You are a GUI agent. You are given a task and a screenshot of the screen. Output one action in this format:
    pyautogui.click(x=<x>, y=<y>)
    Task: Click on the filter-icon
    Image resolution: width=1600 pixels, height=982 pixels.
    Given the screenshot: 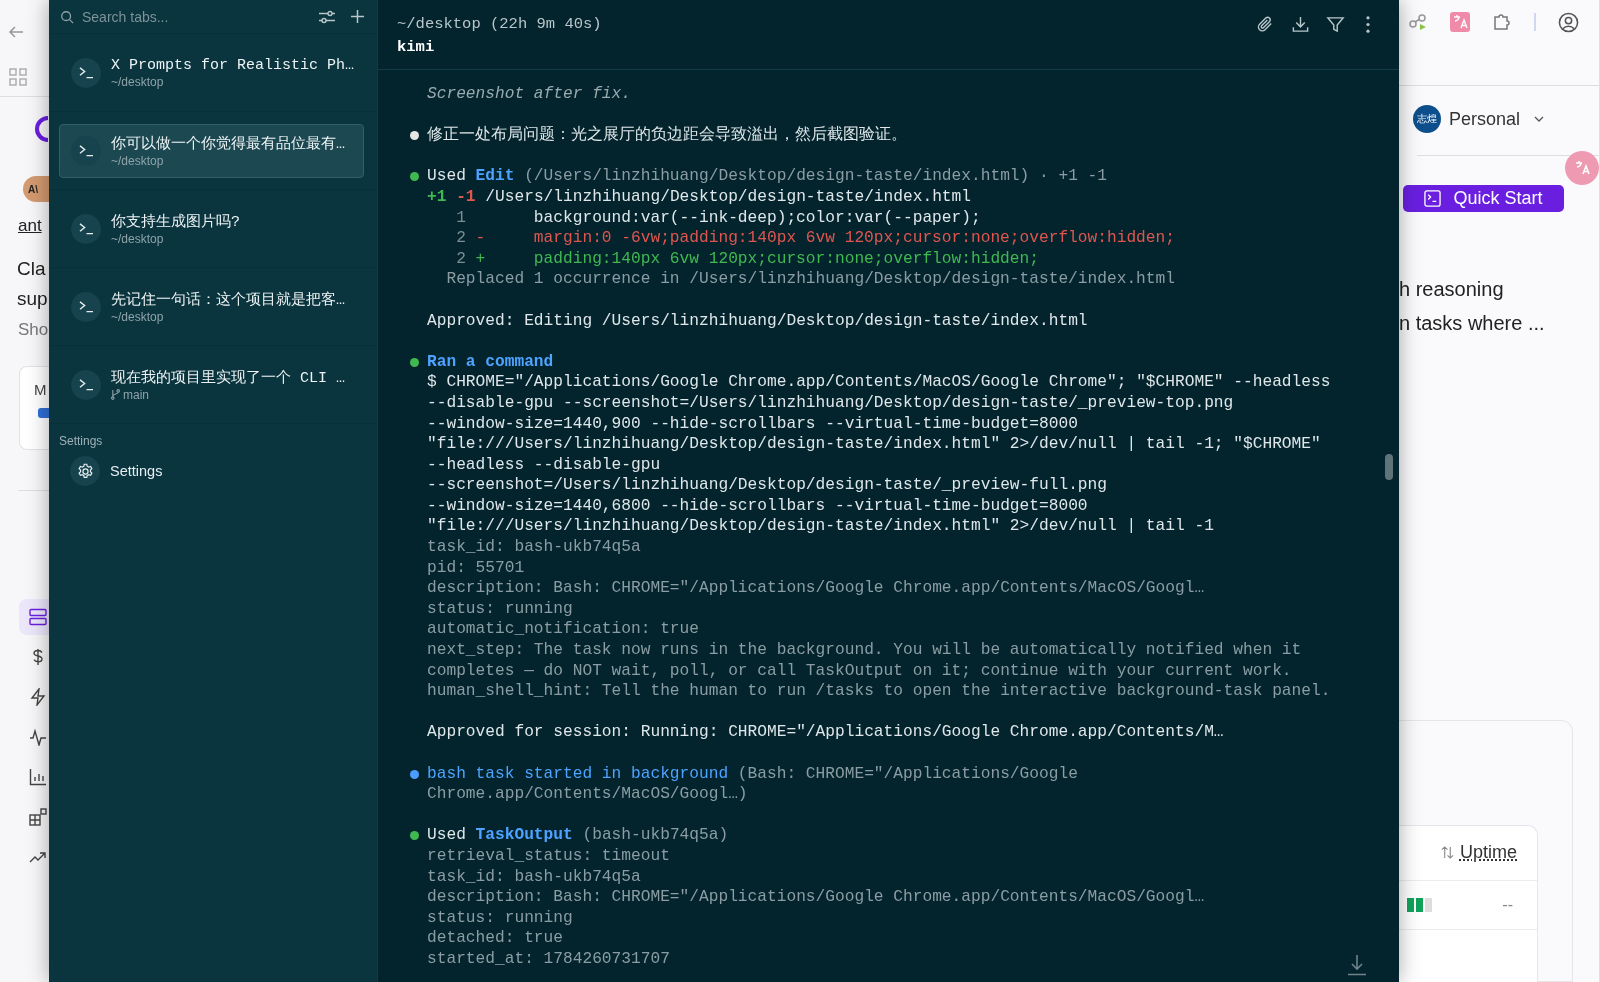 What is the action you would take?
    pyautogui.click(x=1335, y=24)
    